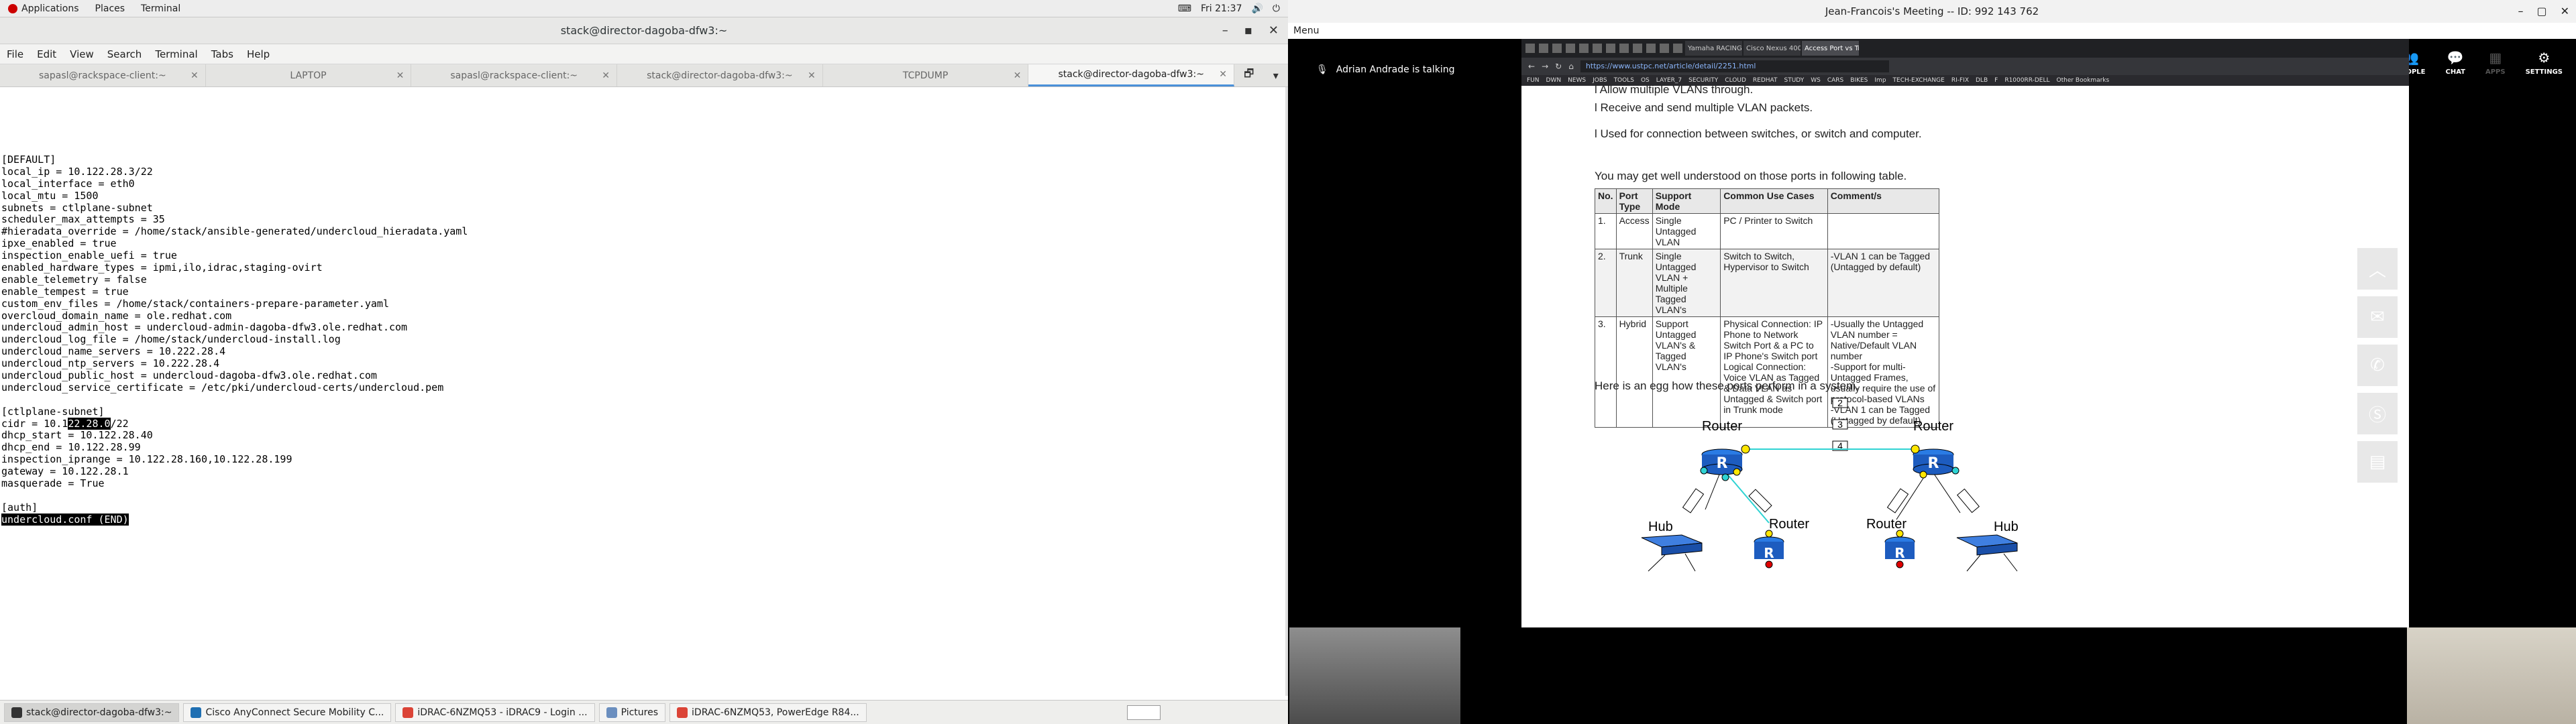  Describe the element at coordinates (1919, 80) in the screenshot. I see `bookmark-folder: TECH-EXCHANGE` at that location.